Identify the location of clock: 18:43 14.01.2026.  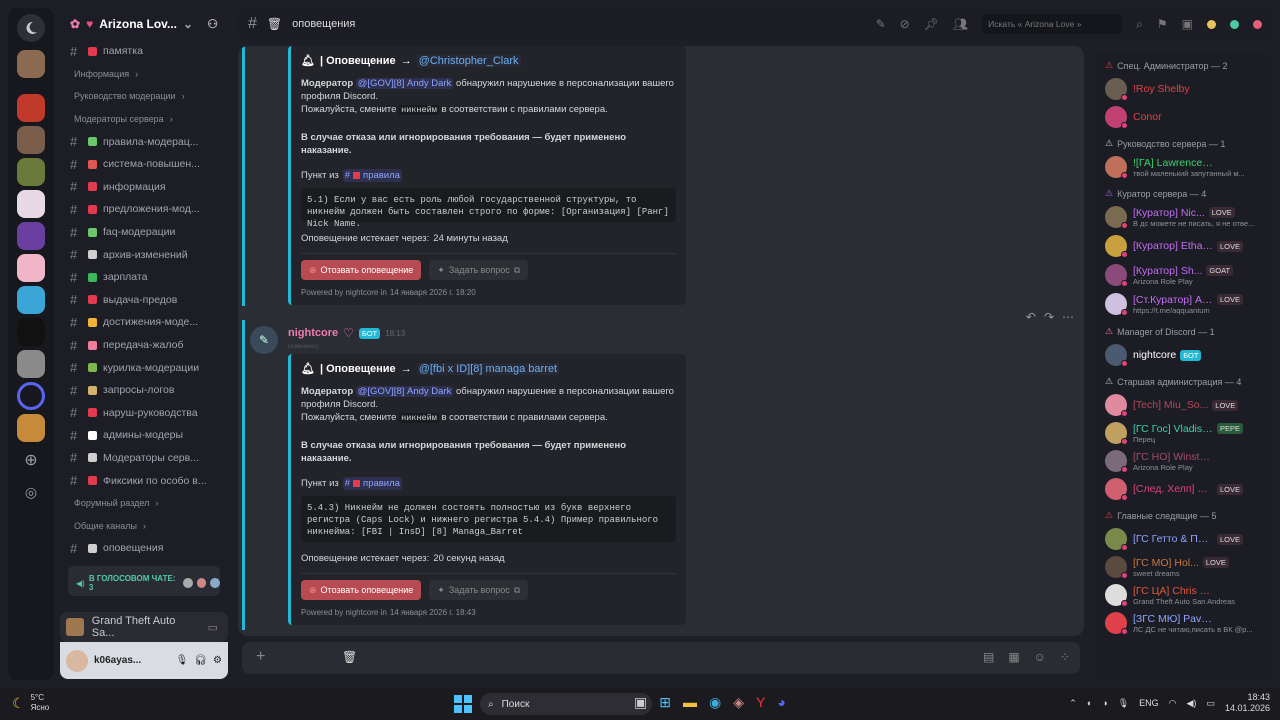
(1247, 703).